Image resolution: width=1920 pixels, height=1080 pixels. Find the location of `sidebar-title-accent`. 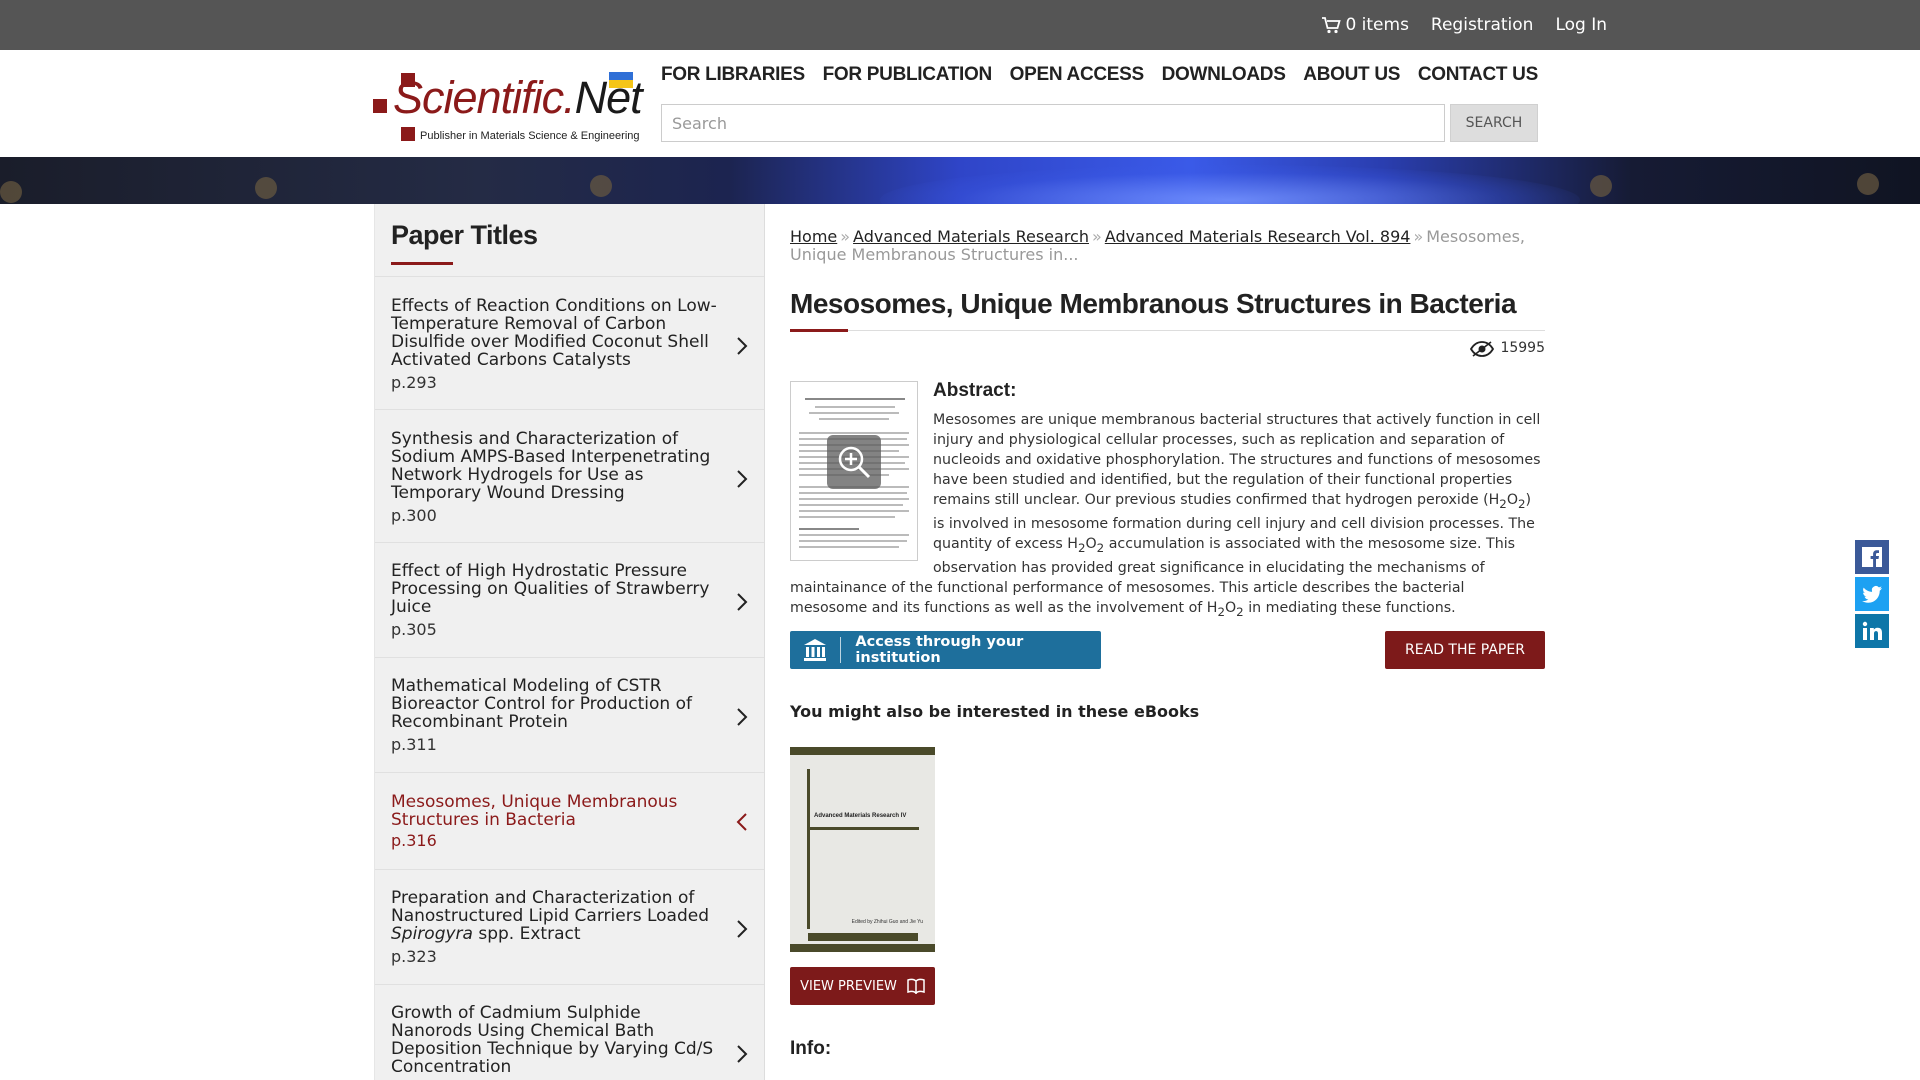

sidebar-title-accent is located at coordinates (422, 263).